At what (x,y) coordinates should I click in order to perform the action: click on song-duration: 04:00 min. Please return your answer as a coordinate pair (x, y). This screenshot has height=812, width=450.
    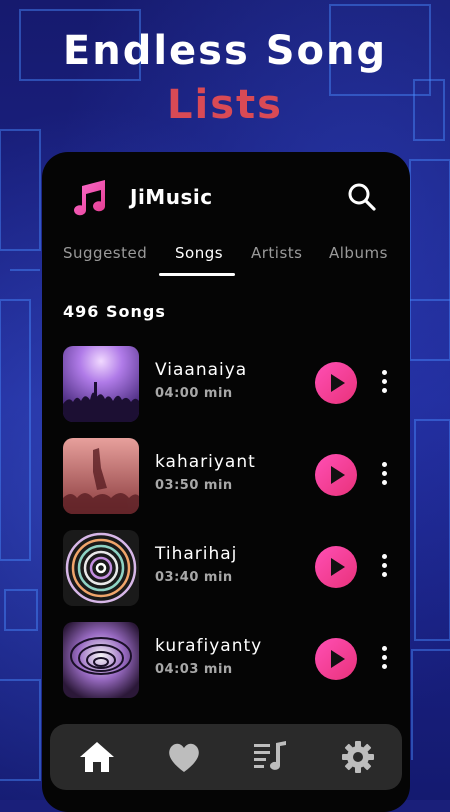
    Looking at the image, I should click on (194, 393).